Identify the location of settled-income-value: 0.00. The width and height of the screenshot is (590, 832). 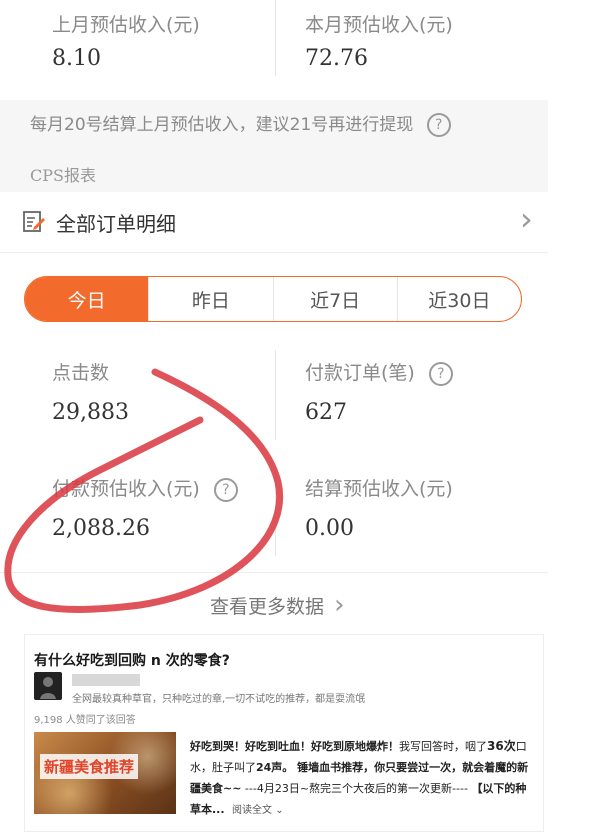
(329, 528).